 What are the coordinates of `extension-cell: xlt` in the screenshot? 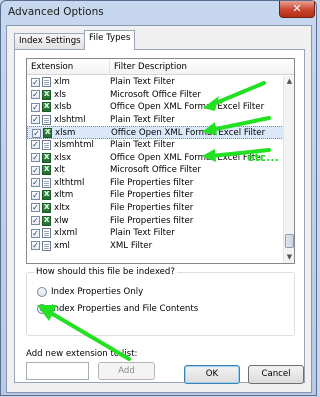 It's located at (59, 170).